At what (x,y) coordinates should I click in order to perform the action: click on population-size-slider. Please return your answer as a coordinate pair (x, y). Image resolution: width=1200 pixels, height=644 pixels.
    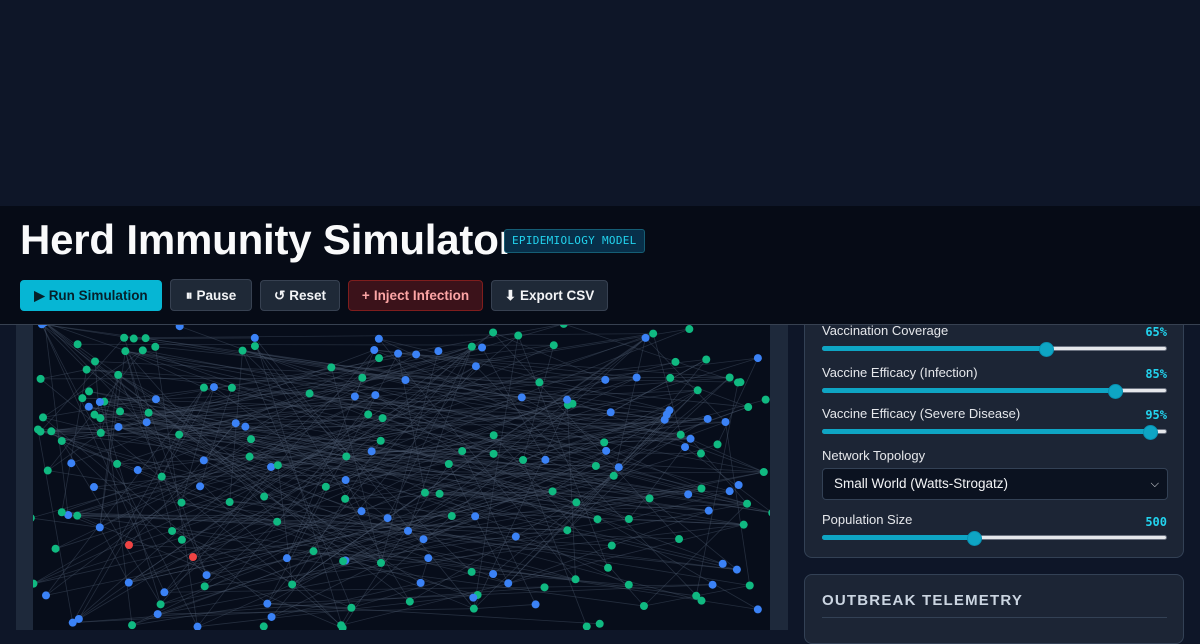
    Looking at the image, I should click on (994, 538).